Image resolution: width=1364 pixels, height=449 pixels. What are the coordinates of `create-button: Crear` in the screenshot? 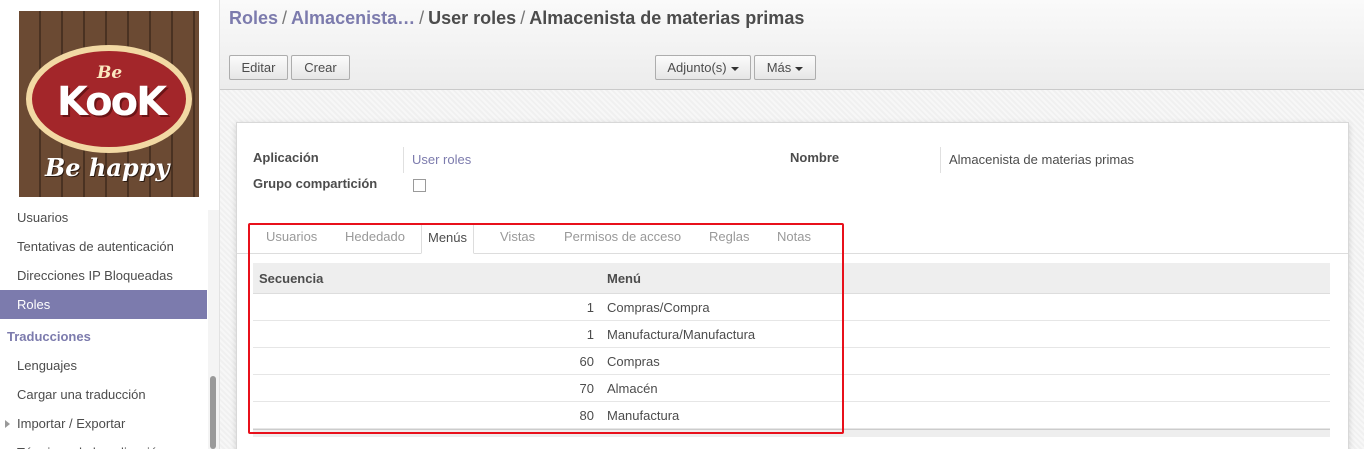 It's located at (320, 67).